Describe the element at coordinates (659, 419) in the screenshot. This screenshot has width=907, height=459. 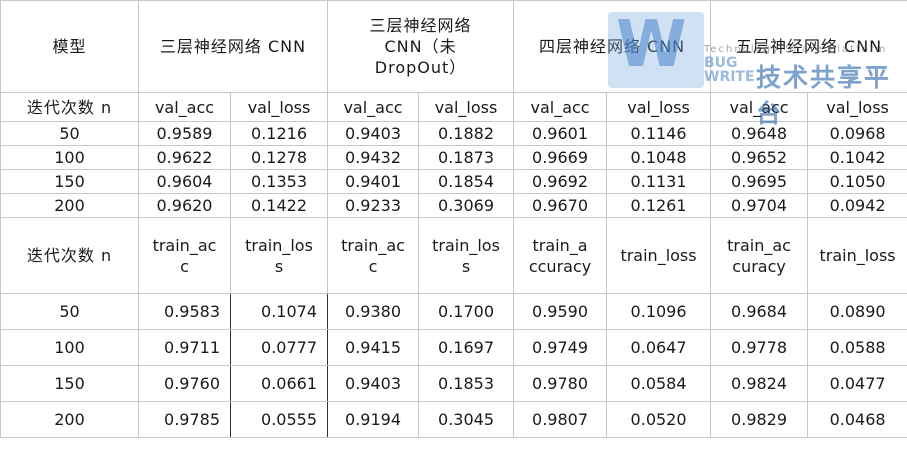
I see `train-cell: 0.0520` at that location.